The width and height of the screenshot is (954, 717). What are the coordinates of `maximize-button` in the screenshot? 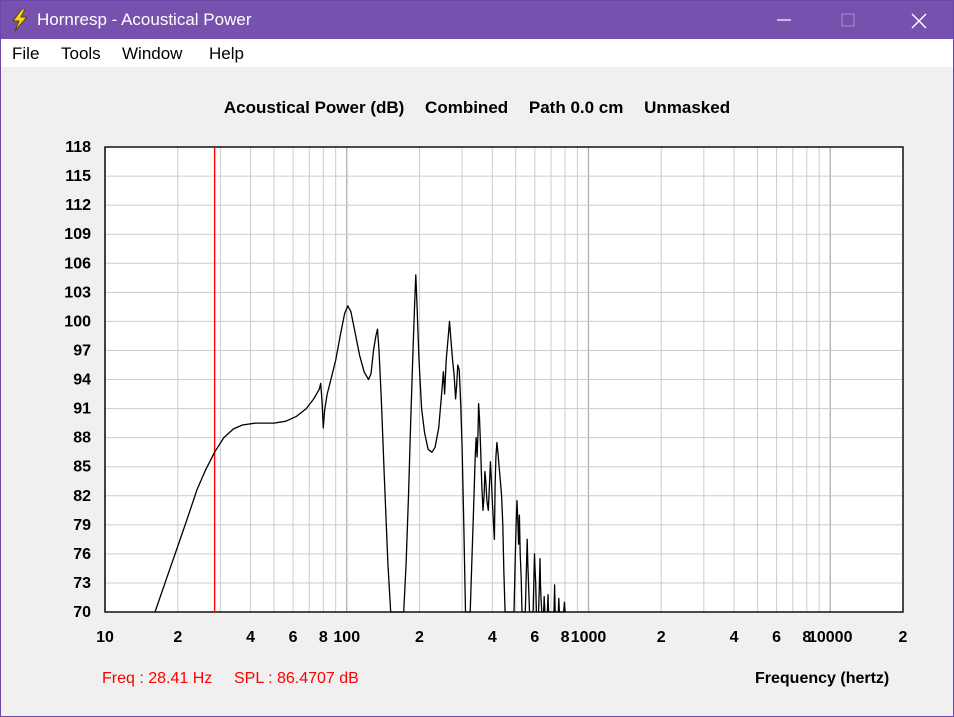 It's located at (848, 20).